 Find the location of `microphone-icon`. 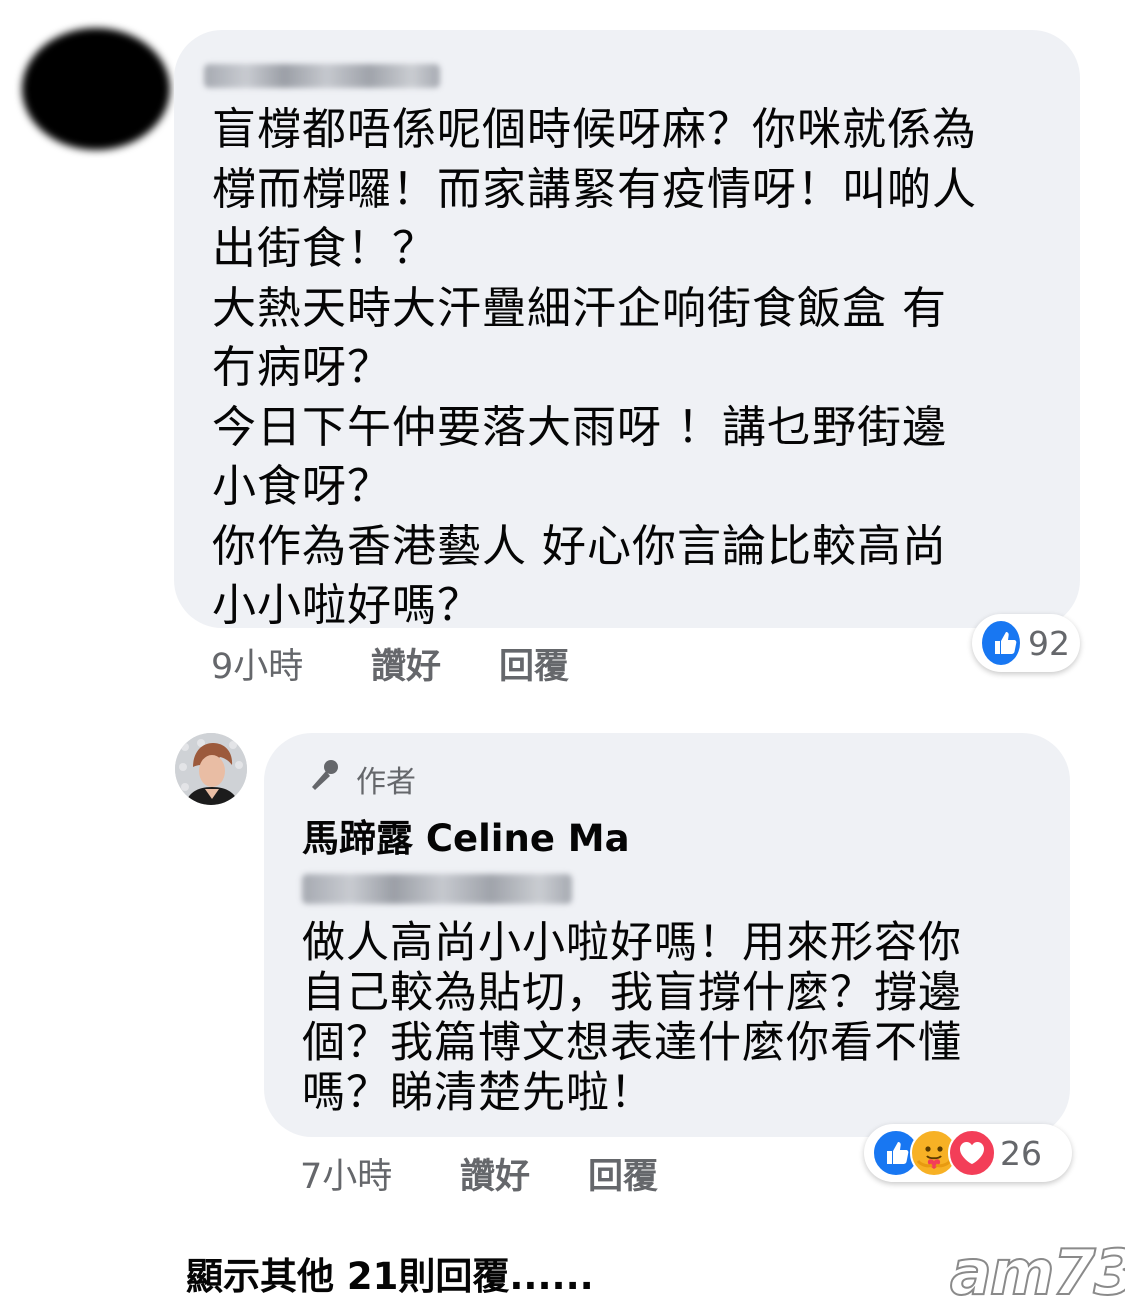

microphone-icon is located at coordinates (324, 779).